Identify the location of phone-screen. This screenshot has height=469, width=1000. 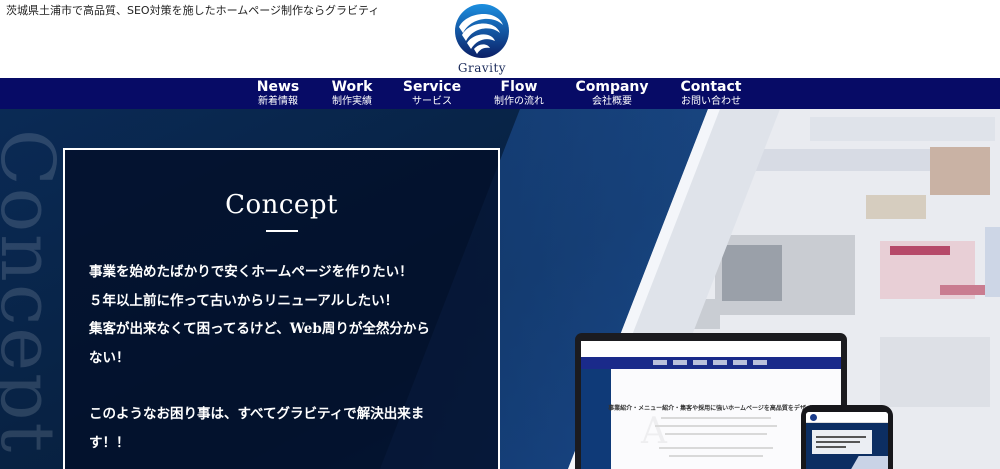
(847, 440).